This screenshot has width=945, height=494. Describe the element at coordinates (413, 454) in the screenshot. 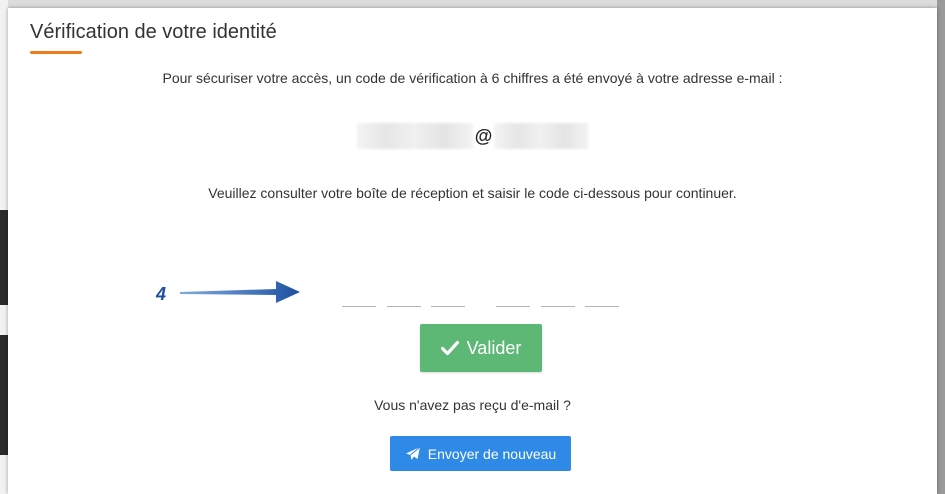

I see `paper-plane-icon` at that location.